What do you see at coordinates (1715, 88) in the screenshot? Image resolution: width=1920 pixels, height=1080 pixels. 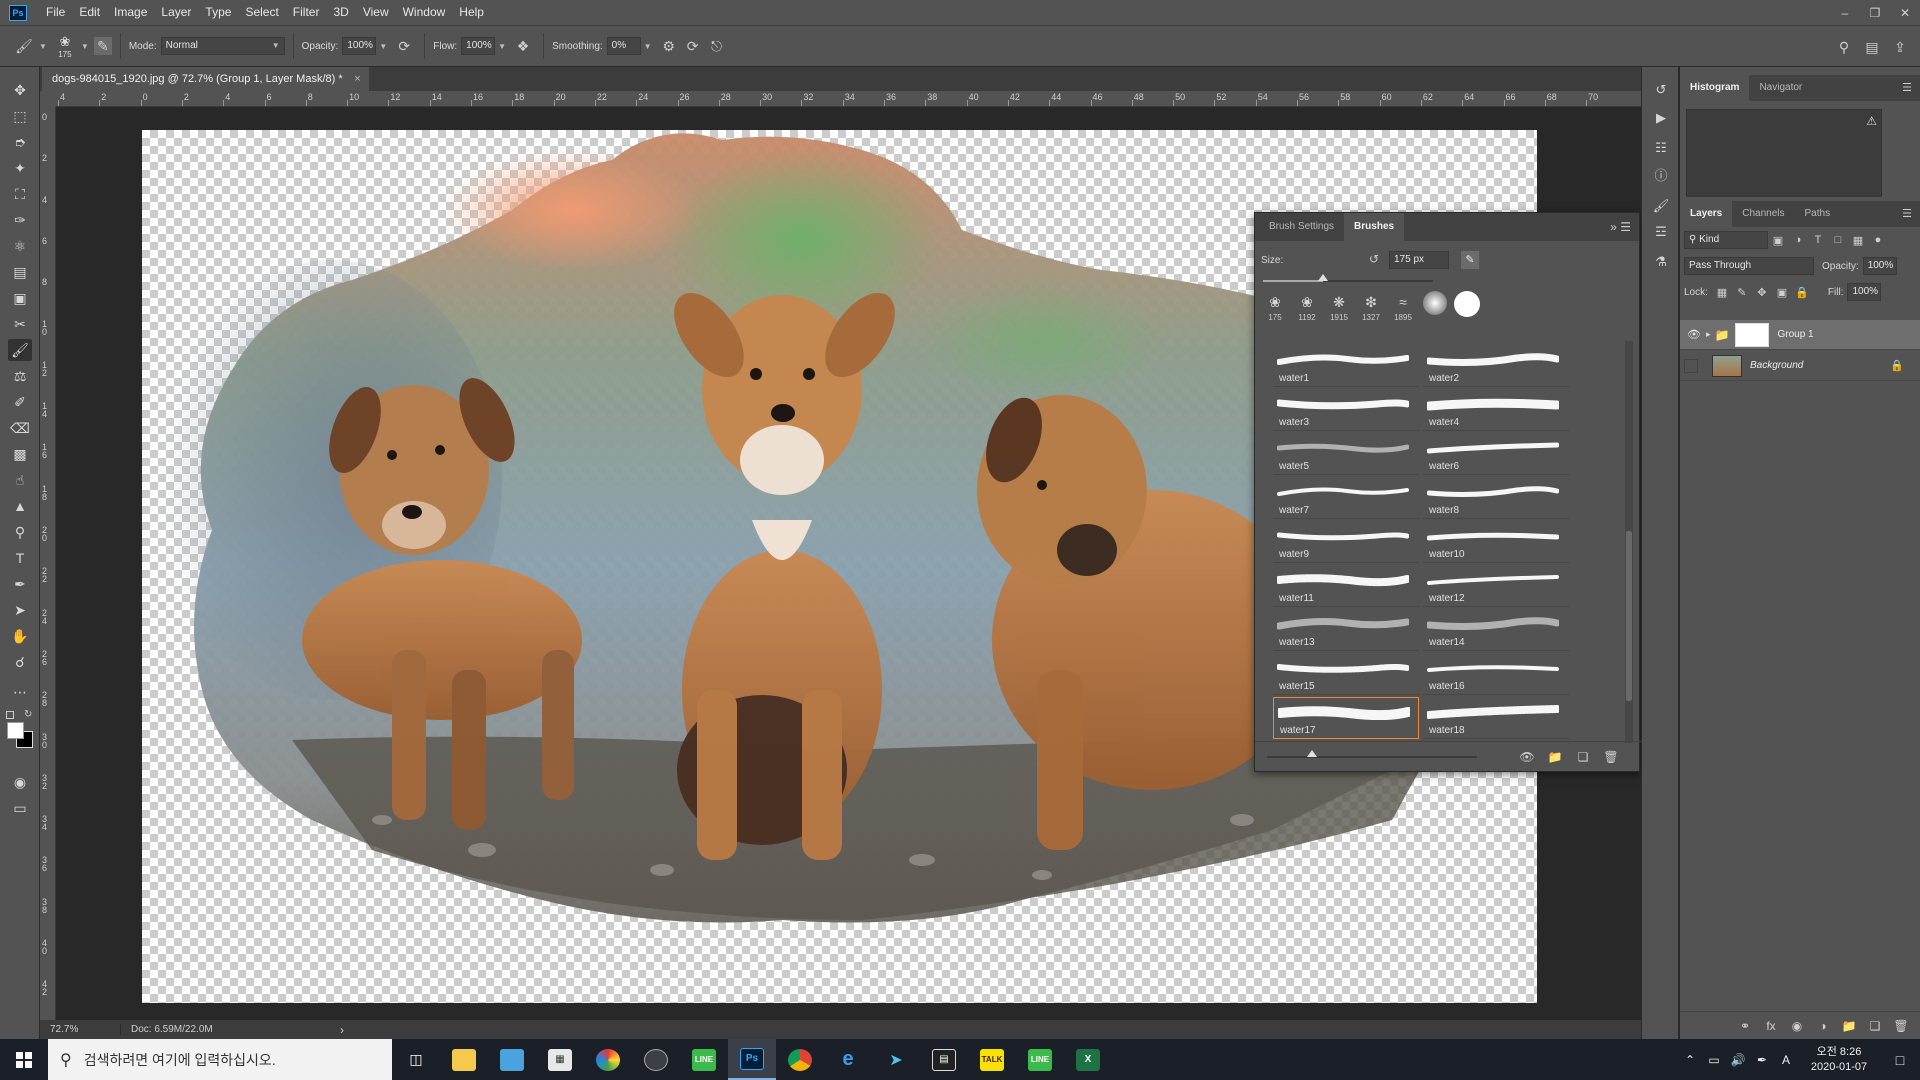 I see `tab-histogram: Histogram` at bounding box center [1715, 88].